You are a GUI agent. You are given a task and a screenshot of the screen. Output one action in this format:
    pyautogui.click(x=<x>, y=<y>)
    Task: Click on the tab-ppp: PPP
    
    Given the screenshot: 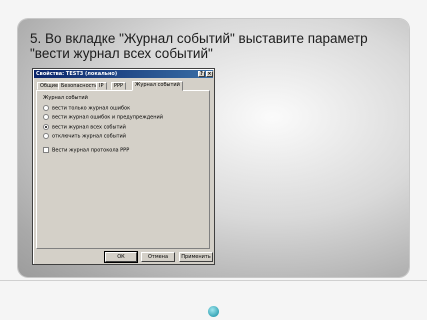 What is the action you would take?
    pyautogui.click(x=119, y=86)
    